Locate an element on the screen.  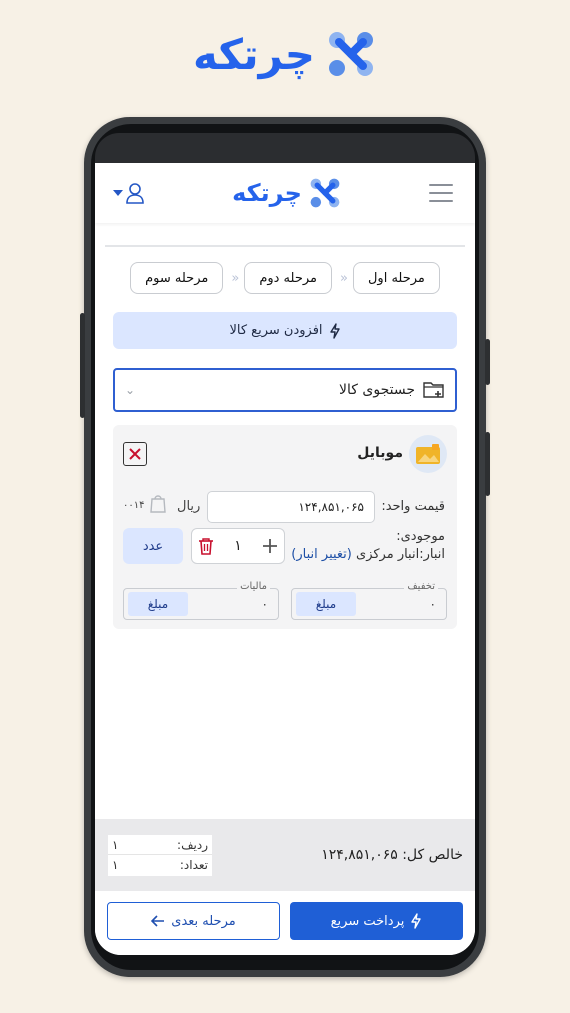
brand-name: چرتکه is located at coordinates (254, 54).